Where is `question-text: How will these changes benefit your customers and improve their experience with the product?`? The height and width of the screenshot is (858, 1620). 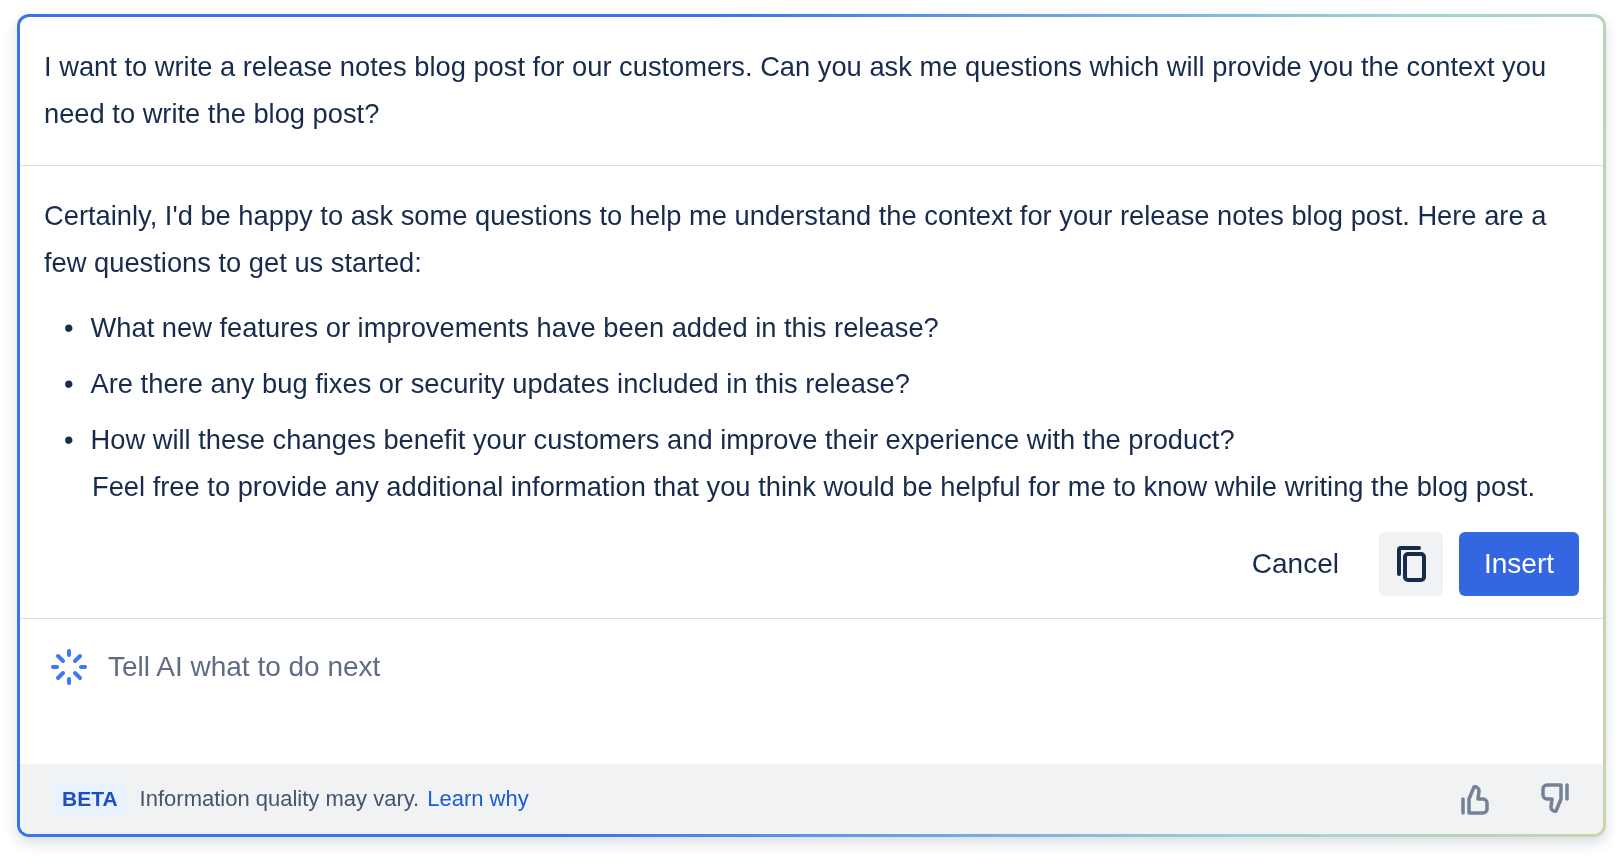
question-text: How will these changes benefit your customers and improve their experience with the product? is located at coordinates (662, 440).